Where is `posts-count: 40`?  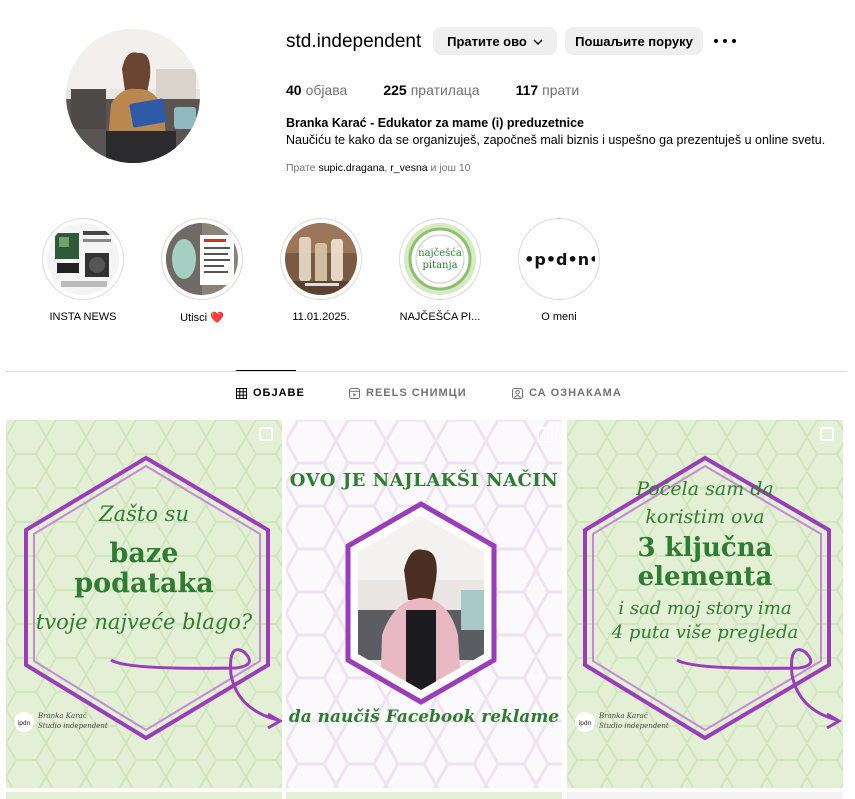 posts-count: 40 is located at coordinates (294, 90).